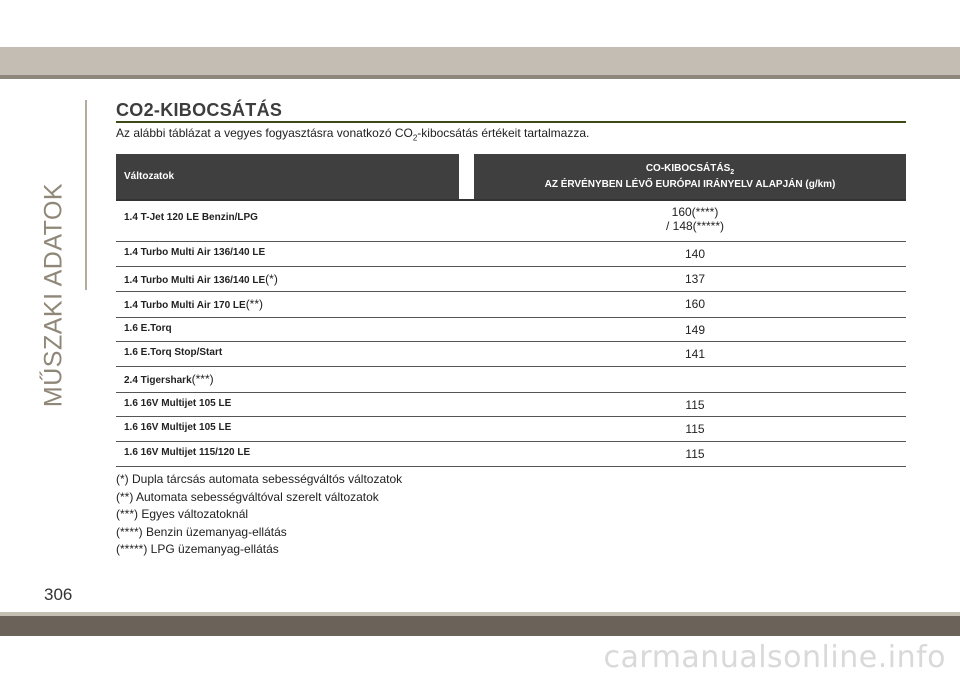 The height and width of the screenshot is (678, 960). Describe the element at coordinates (480, 624) in the screenshot. I see `bottom-decorative-band` at that location.